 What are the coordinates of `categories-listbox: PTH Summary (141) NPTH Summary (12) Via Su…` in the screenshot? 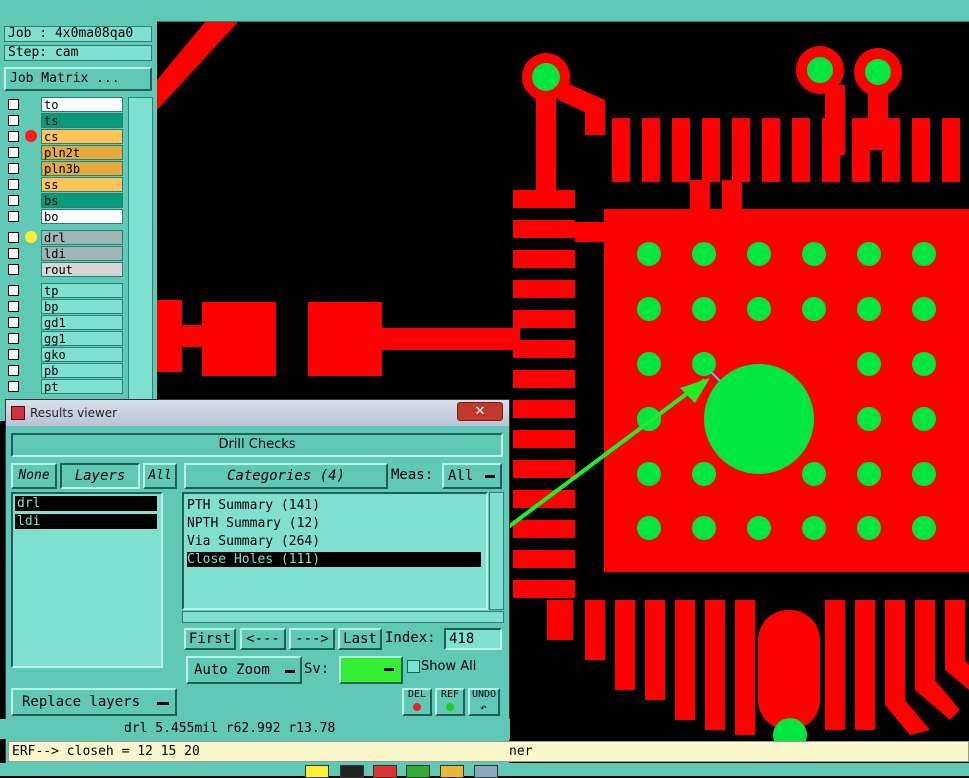 It's located at (335, 551).